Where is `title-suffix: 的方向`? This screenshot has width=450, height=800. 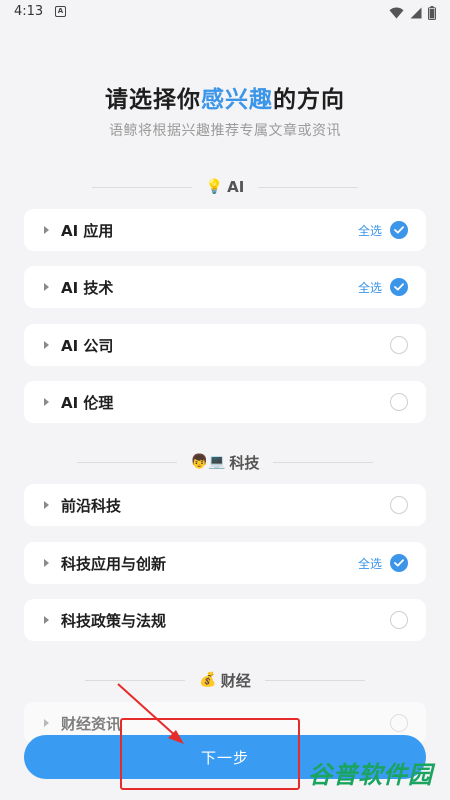
title-suffix: 的方向 is located at coordinates (309, 100).